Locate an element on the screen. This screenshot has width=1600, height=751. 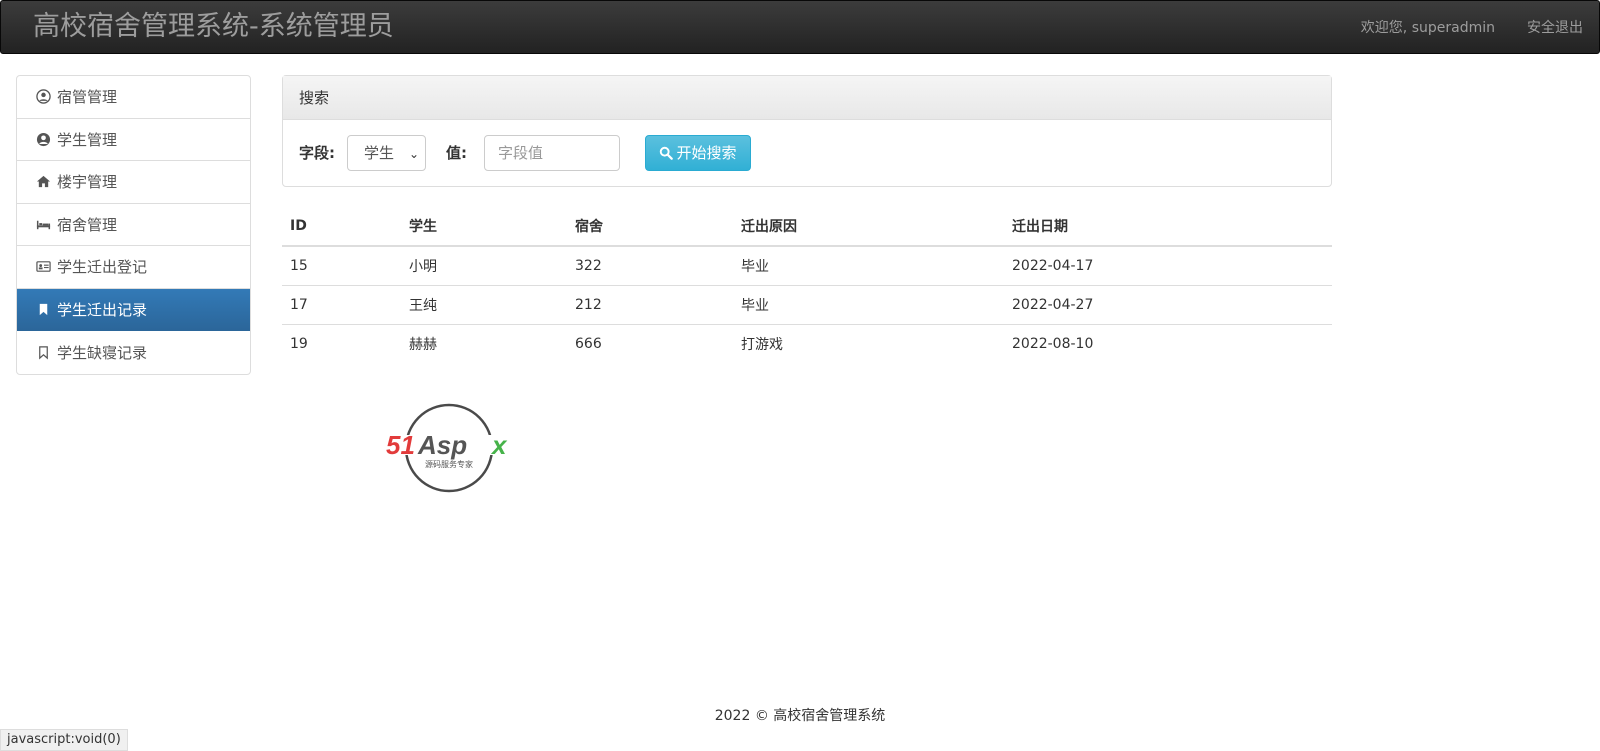
logout-link: 安全退出 is located at coordinates (1555, 28).